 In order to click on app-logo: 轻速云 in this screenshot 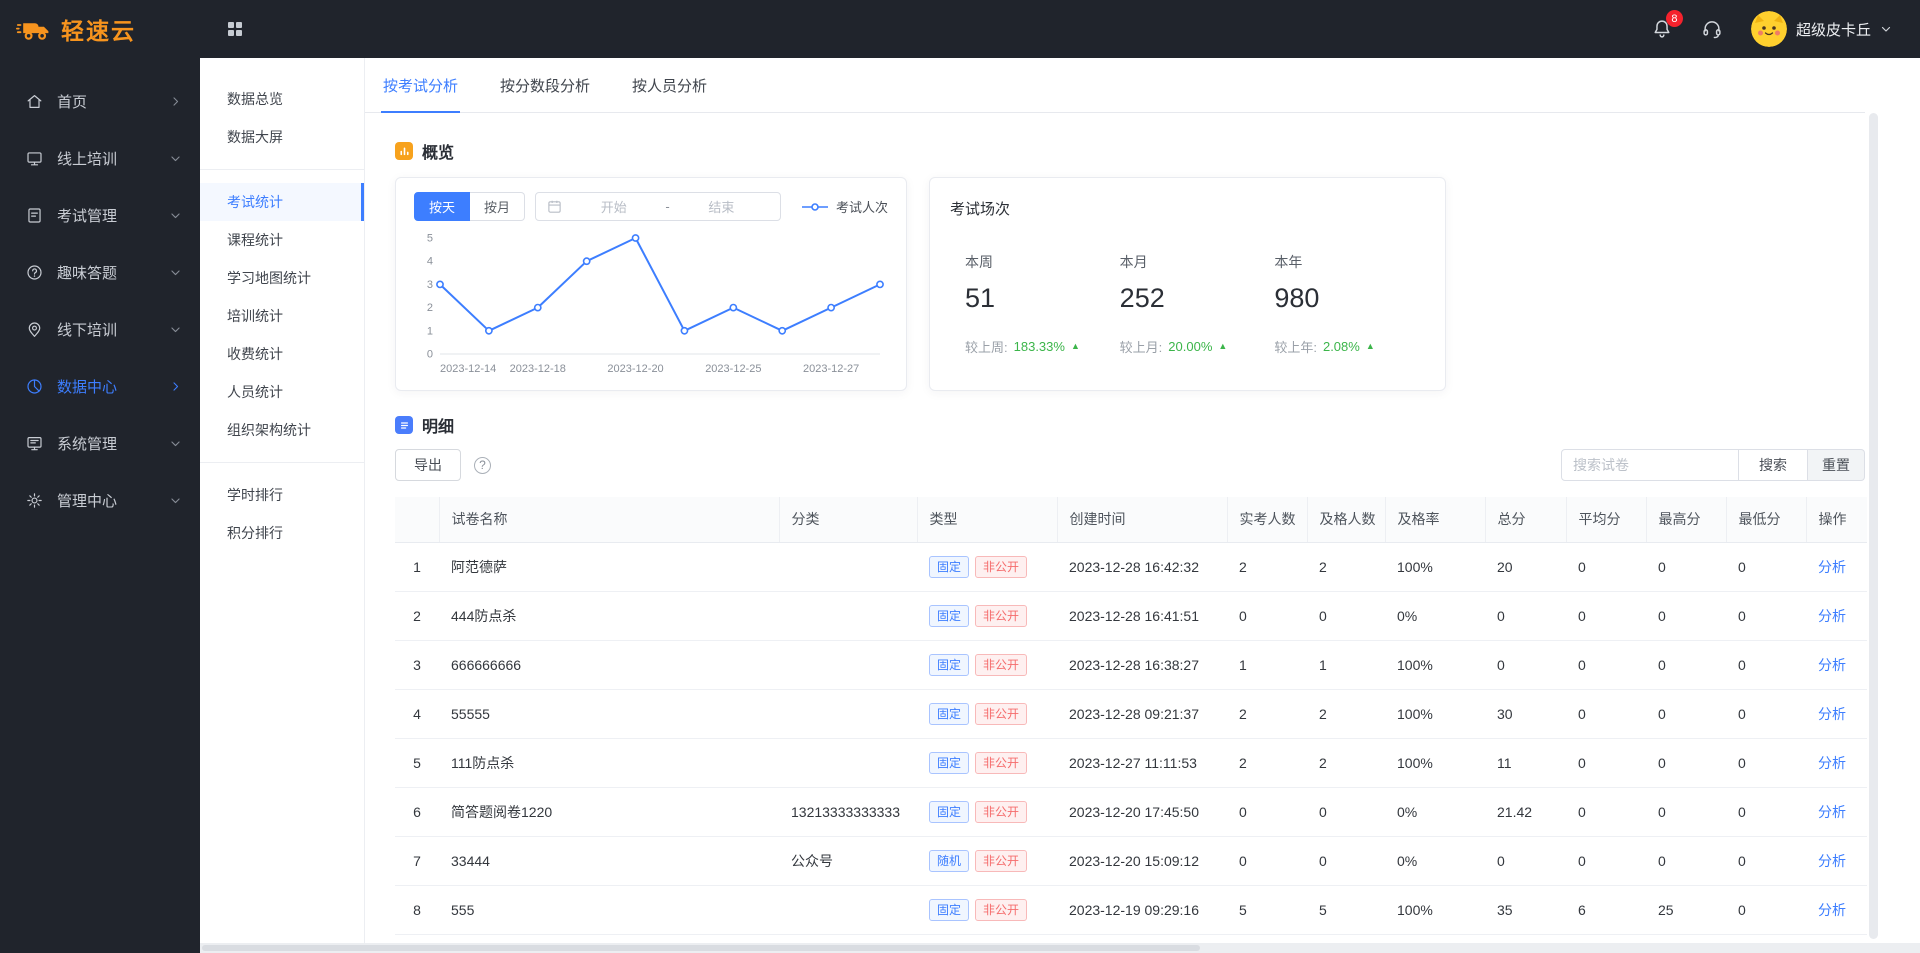, I will do `click(100, 29)`.